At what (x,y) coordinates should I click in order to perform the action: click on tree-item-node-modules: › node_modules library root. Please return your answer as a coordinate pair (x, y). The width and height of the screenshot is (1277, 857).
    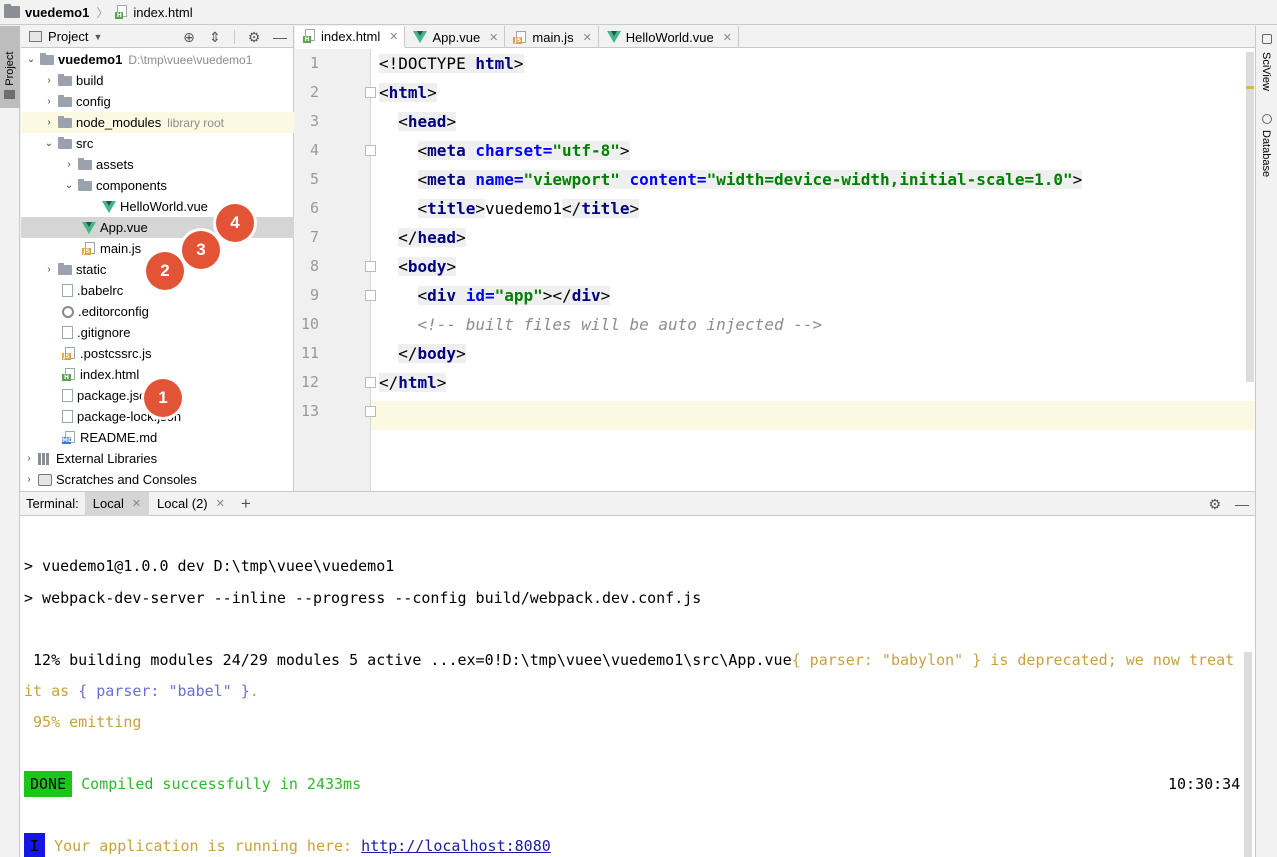
    Looking at the image, I should click on (157, 122).